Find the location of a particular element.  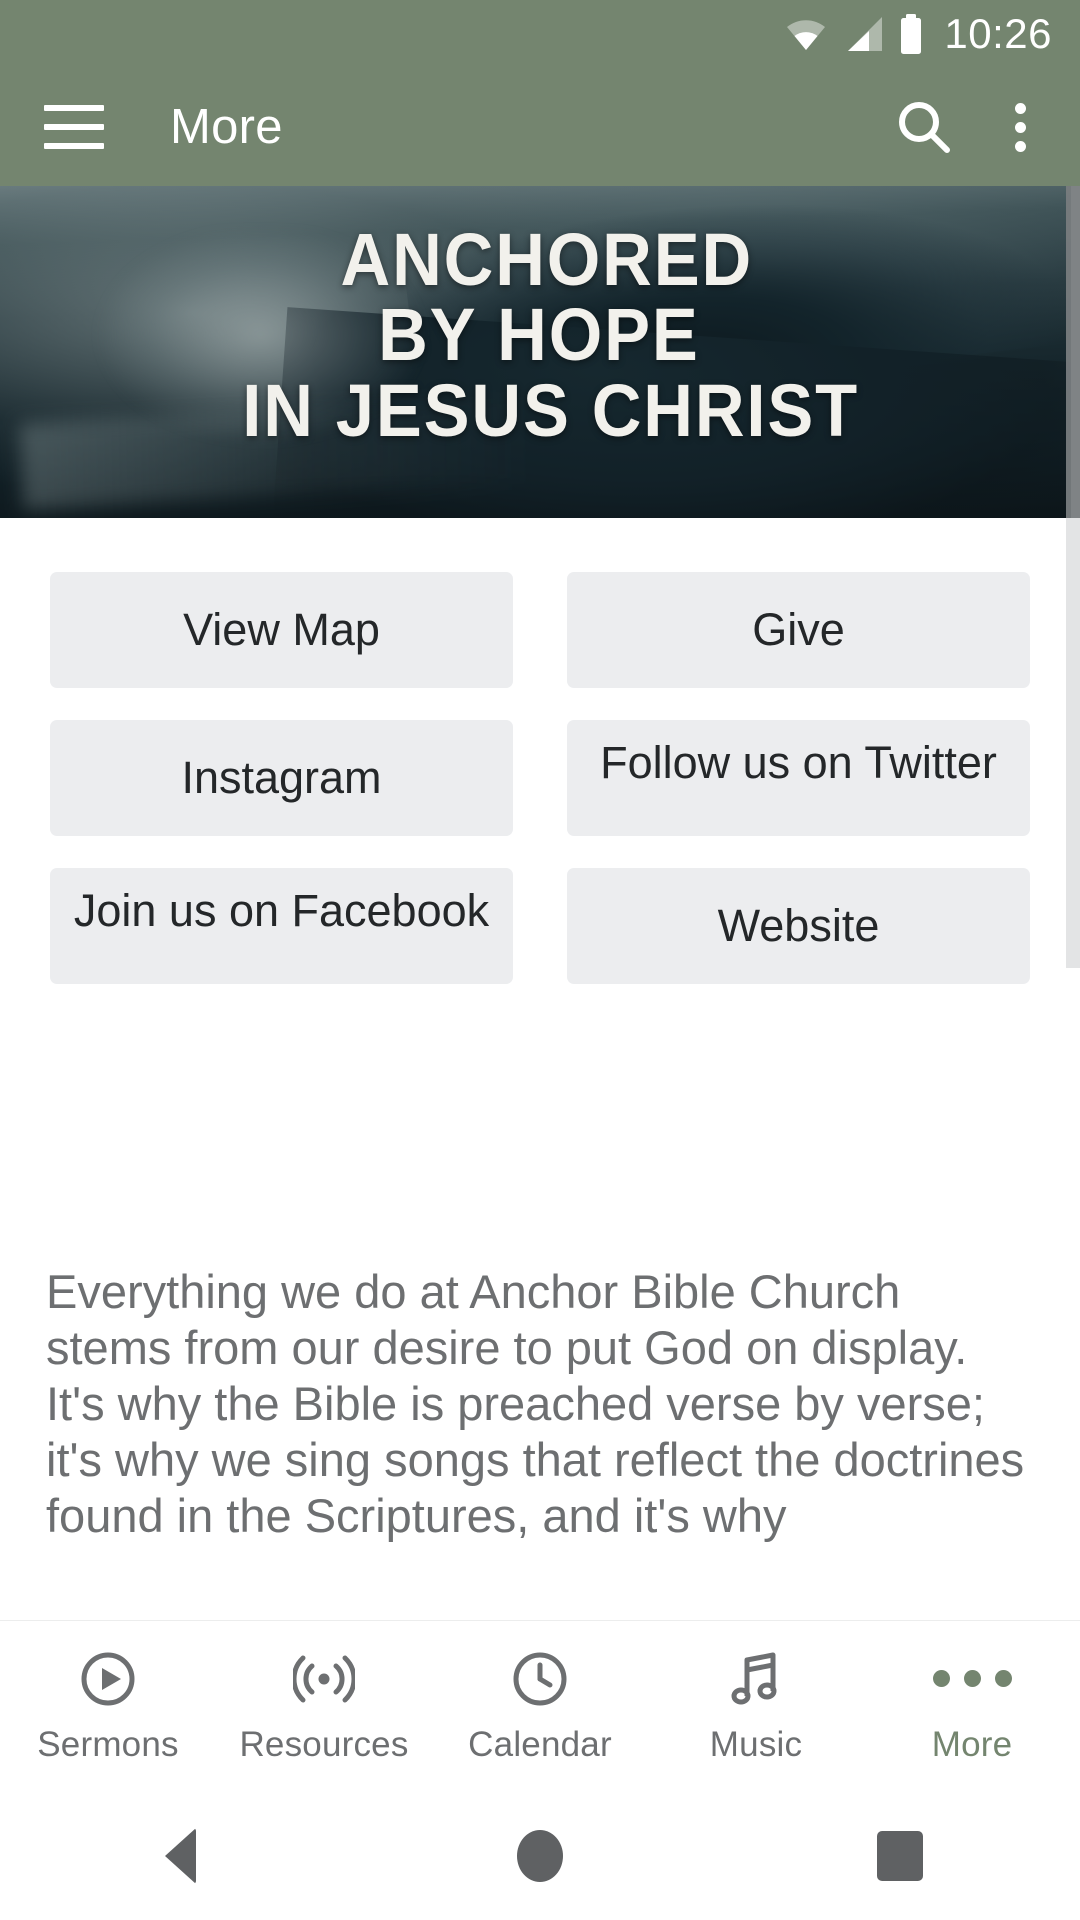

facebook-button: Join us on Facebook is located at coordinates (281, 926).